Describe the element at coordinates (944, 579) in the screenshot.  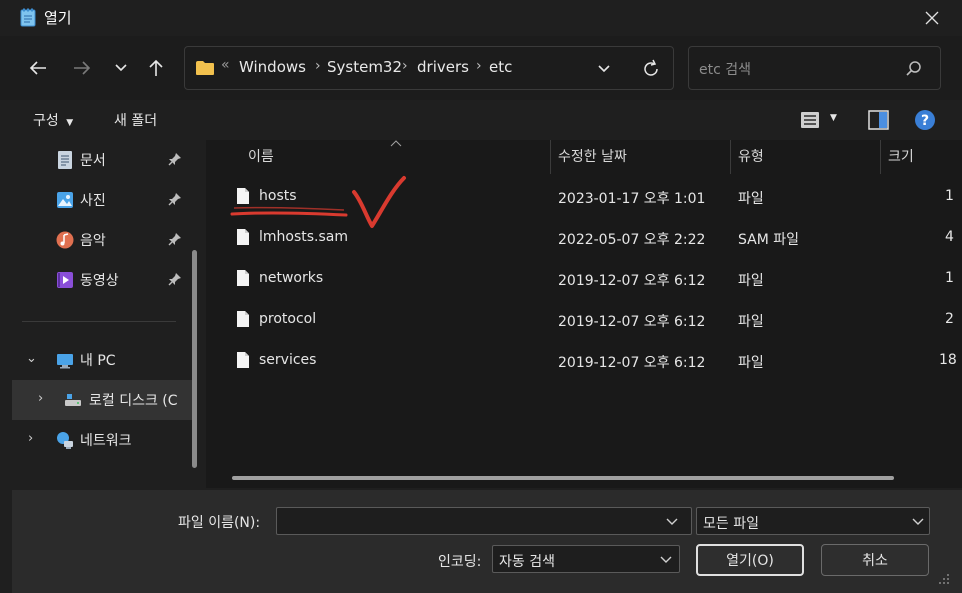
I see `resize-grip-icon` at that location.